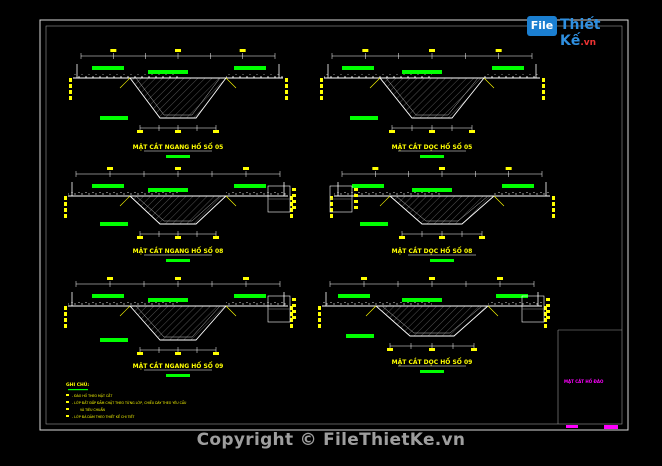 Image resolution: width=662 pixels, height=466 pixels. Describe the element at coordinates (178, 251) in the screenshot. I see `section-title-2-left: MẶT CẮT NGANG HỐ SỐ 08` at that location.